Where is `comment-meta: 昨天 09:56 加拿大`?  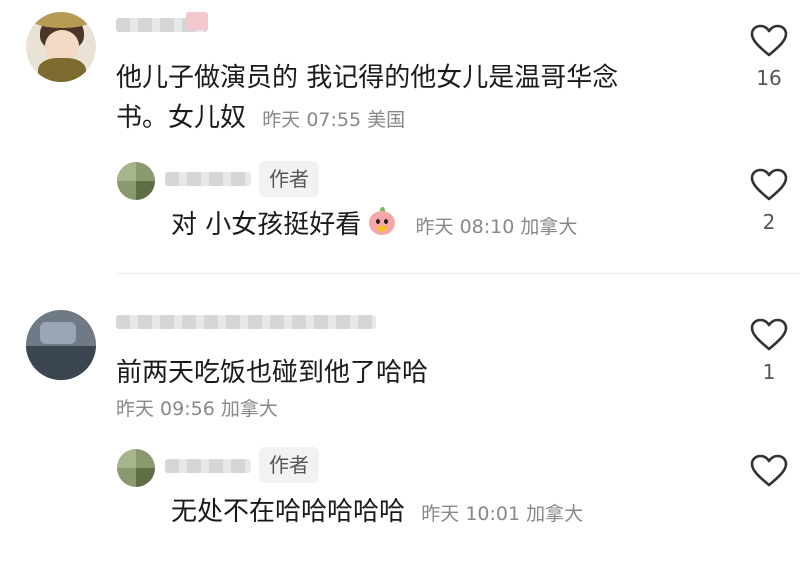 comment-meta: 昨天 09:56 加拿大 is located at coordinates (197, 409).